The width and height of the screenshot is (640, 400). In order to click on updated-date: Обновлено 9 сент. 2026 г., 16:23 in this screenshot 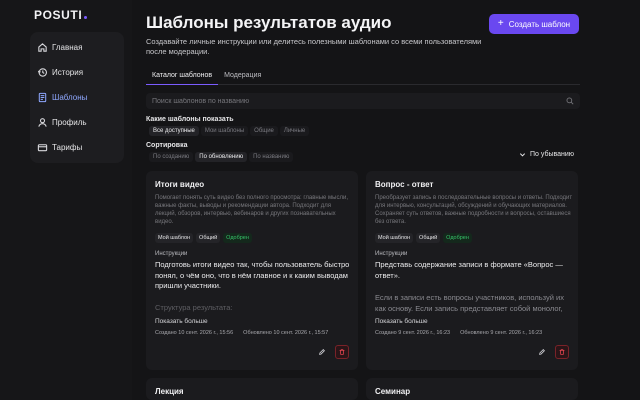, I will do `click(501, 333)`.